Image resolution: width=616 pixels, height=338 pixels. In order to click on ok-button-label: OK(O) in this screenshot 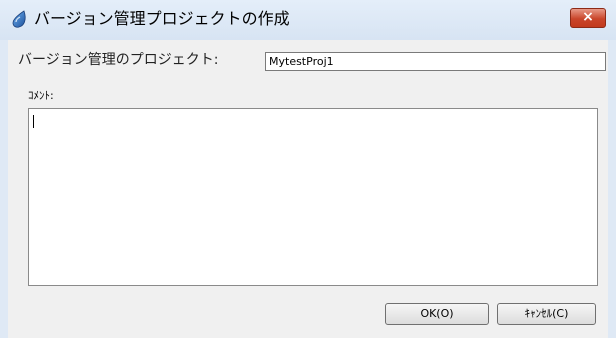, I will do `click(437, 313)`.